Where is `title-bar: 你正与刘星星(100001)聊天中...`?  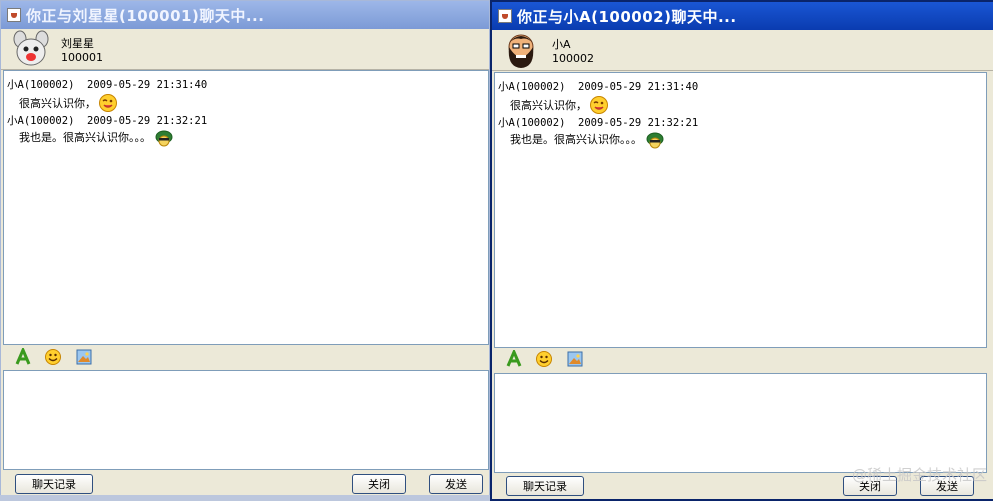
title-bar: 你正与刘星星(100001)聊天中... is located at coordinates (245, 15).